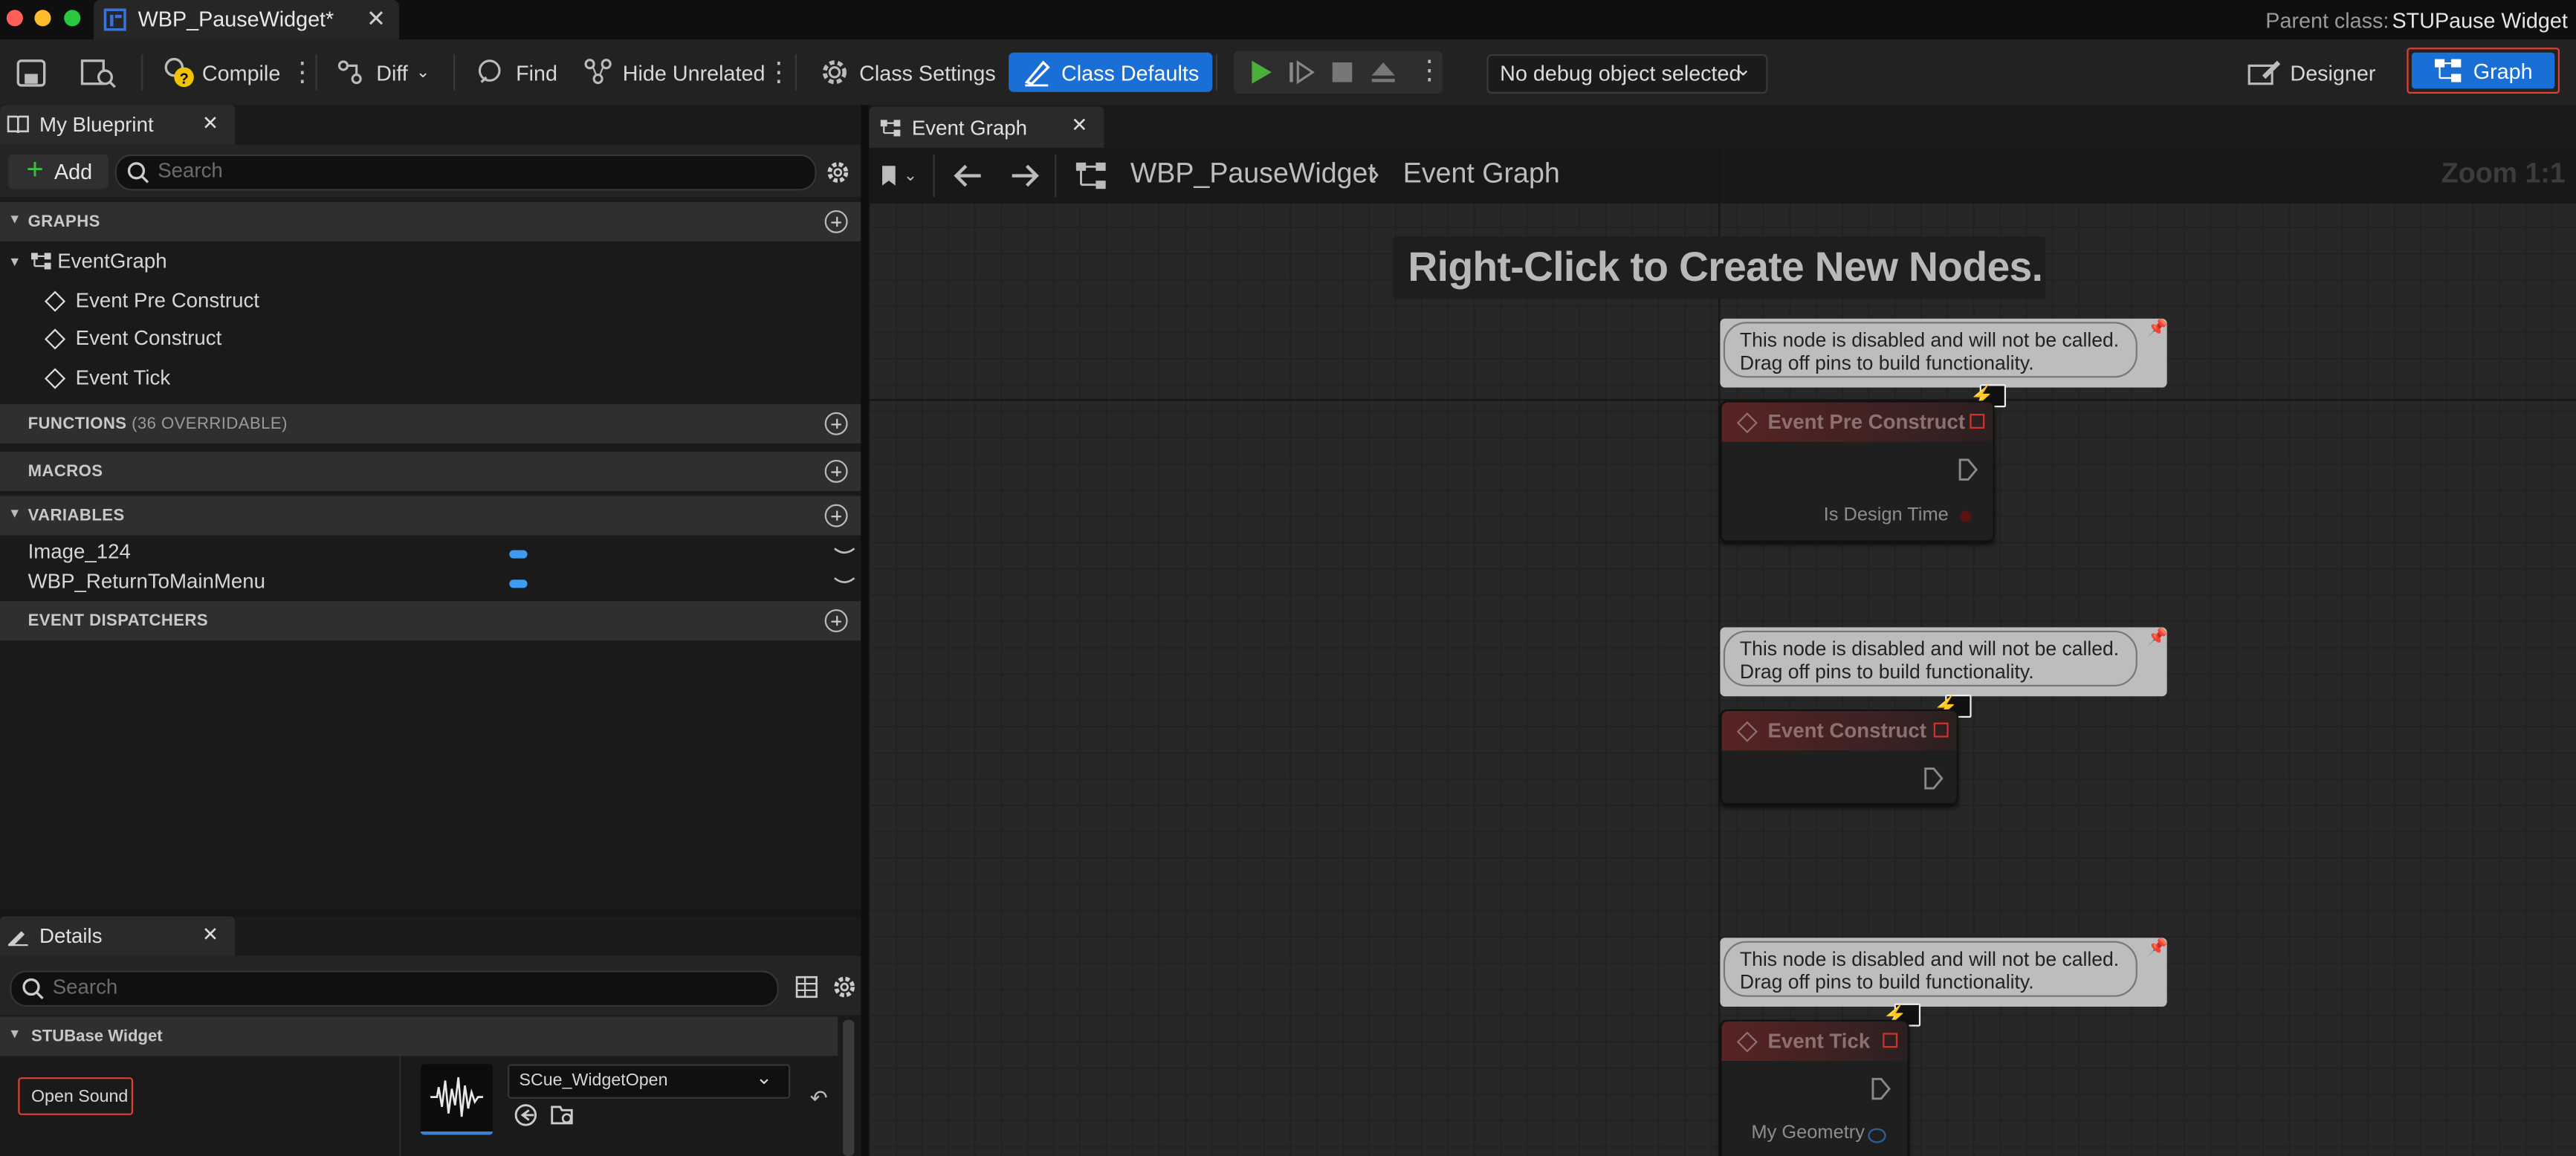  I want to click on event-diamond-icon, so click(1747, 1041).